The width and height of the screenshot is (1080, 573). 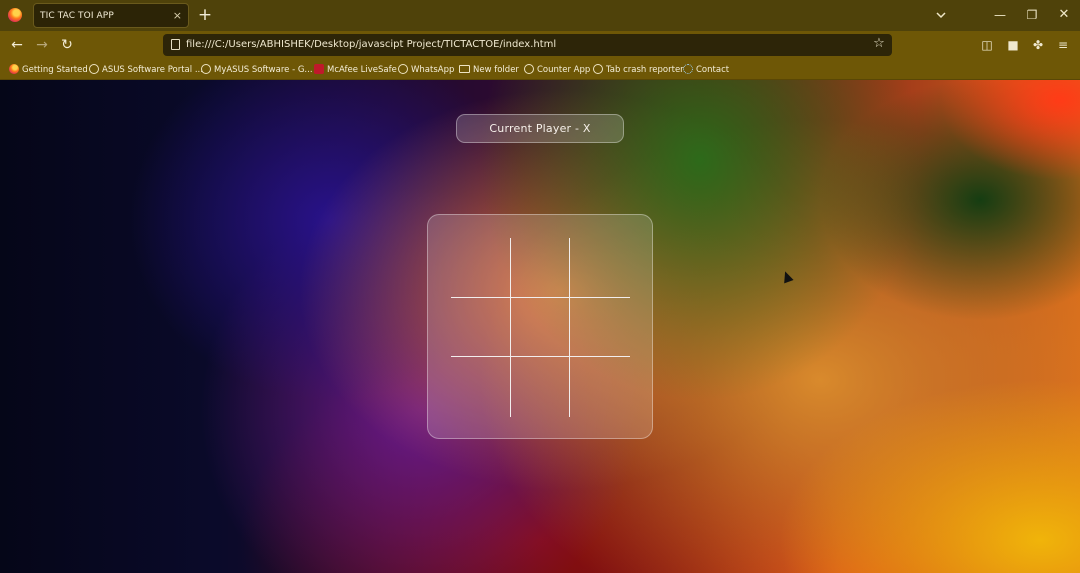 I want to click on forward-button: →, so click(x=42, y=45).